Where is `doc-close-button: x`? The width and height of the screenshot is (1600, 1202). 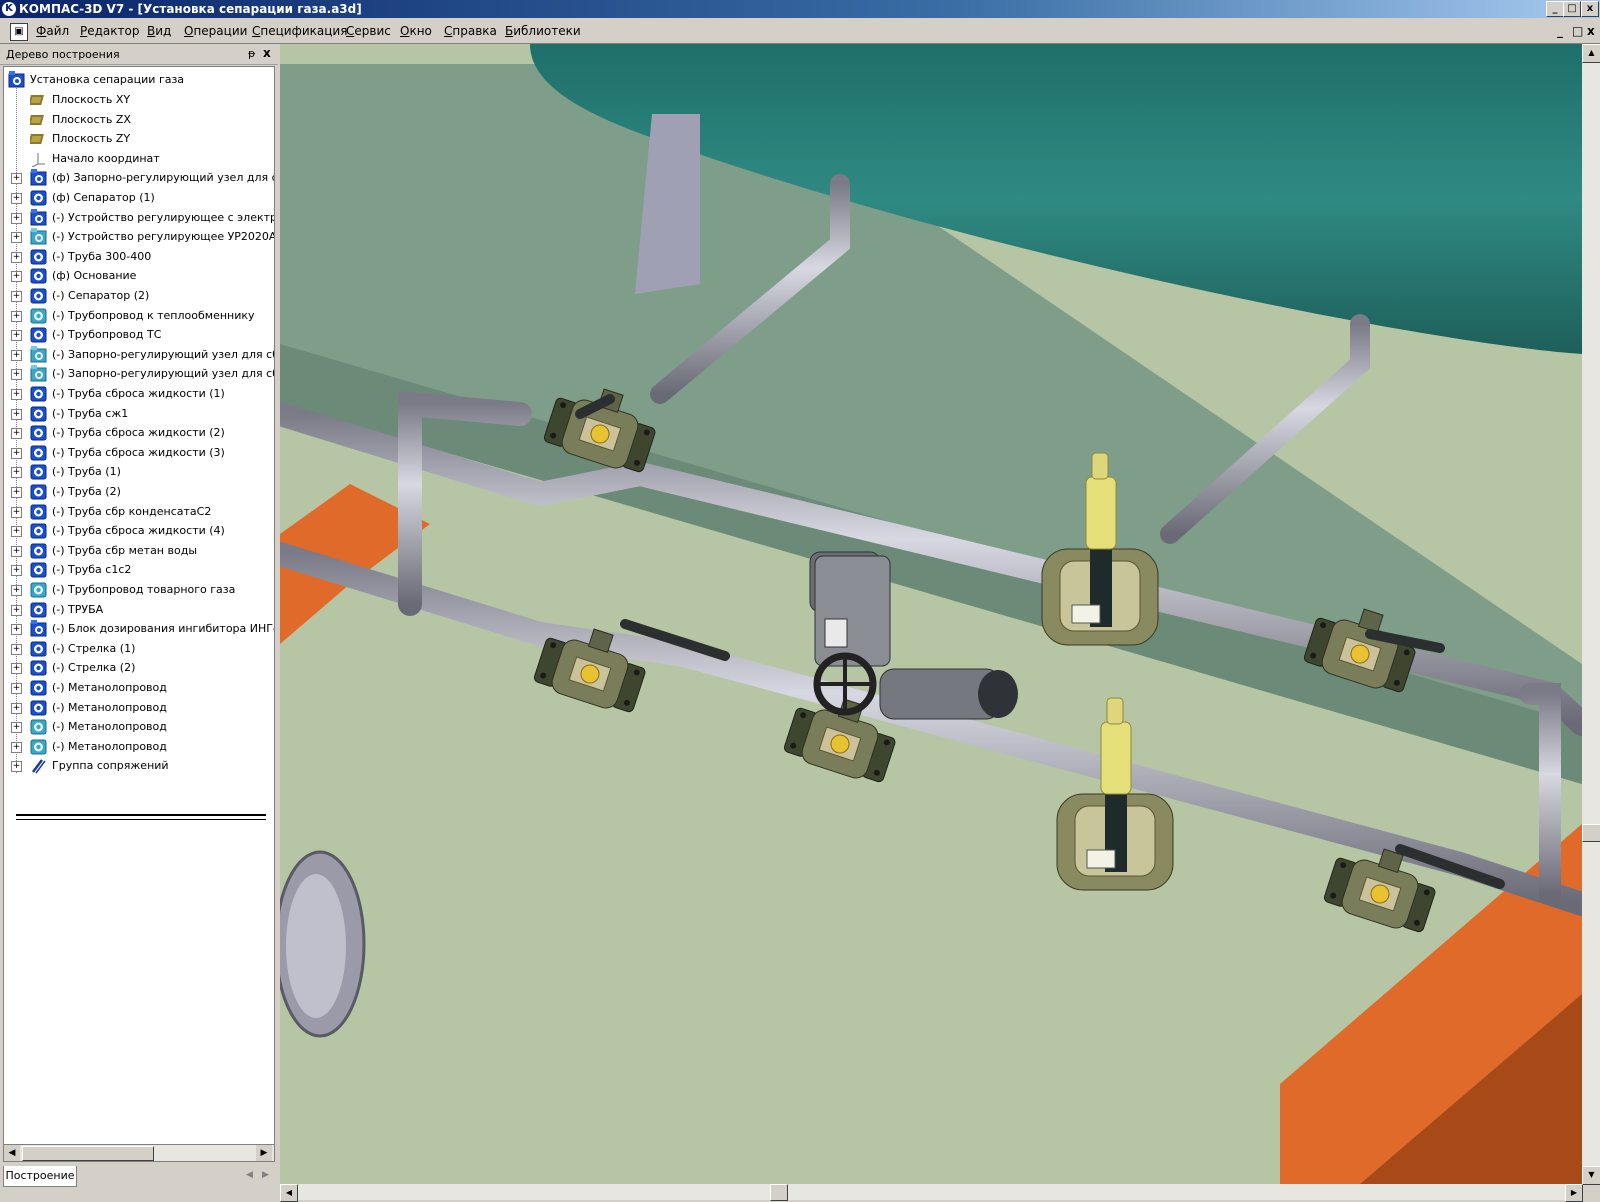 doc-close-button: x is located at coordinates (1591, 31).